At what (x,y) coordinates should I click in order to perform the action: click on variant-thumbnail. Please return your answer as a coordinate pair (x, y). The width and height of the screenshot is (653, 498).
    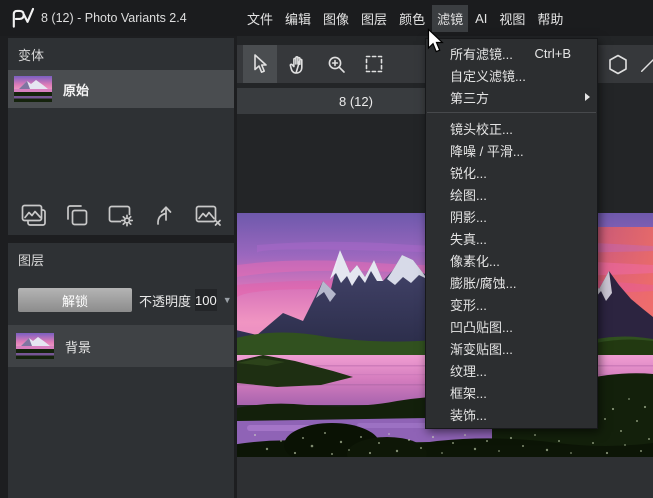
    Looking at the image, I should click on (33, 89).